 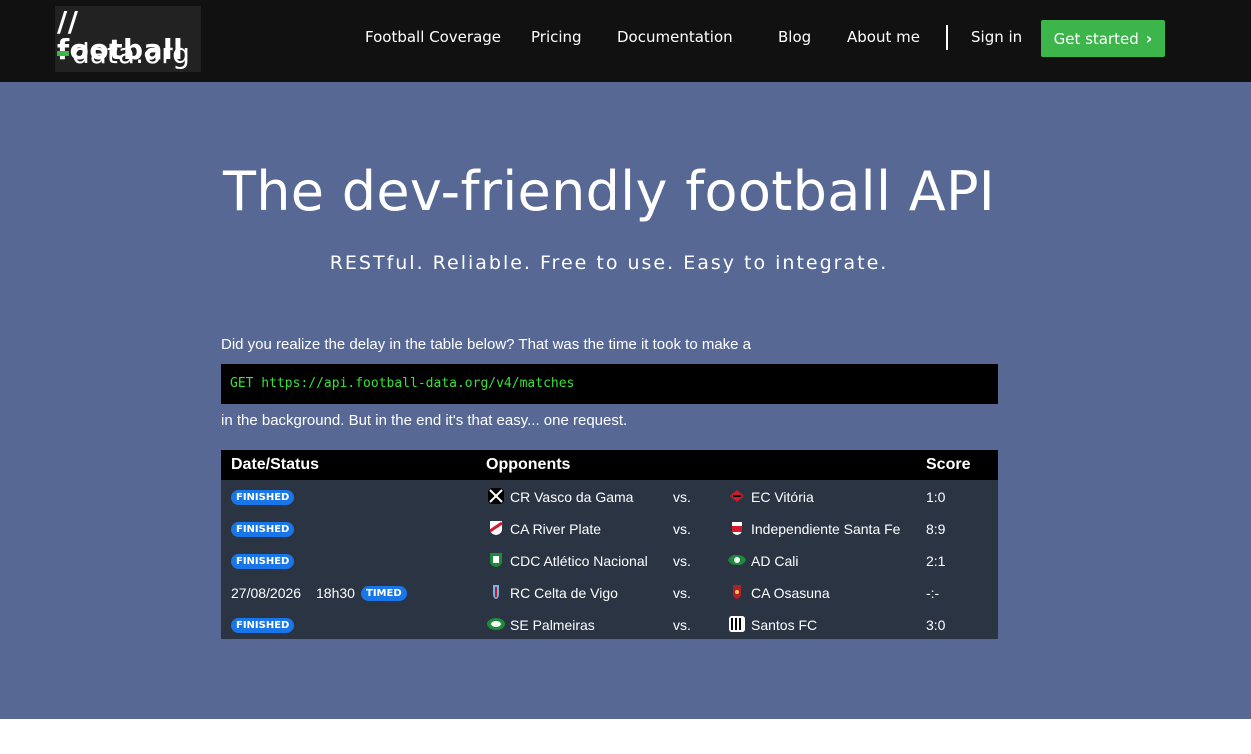 I want to click on home-team: CA River Plate, so click(x=556, y=529).